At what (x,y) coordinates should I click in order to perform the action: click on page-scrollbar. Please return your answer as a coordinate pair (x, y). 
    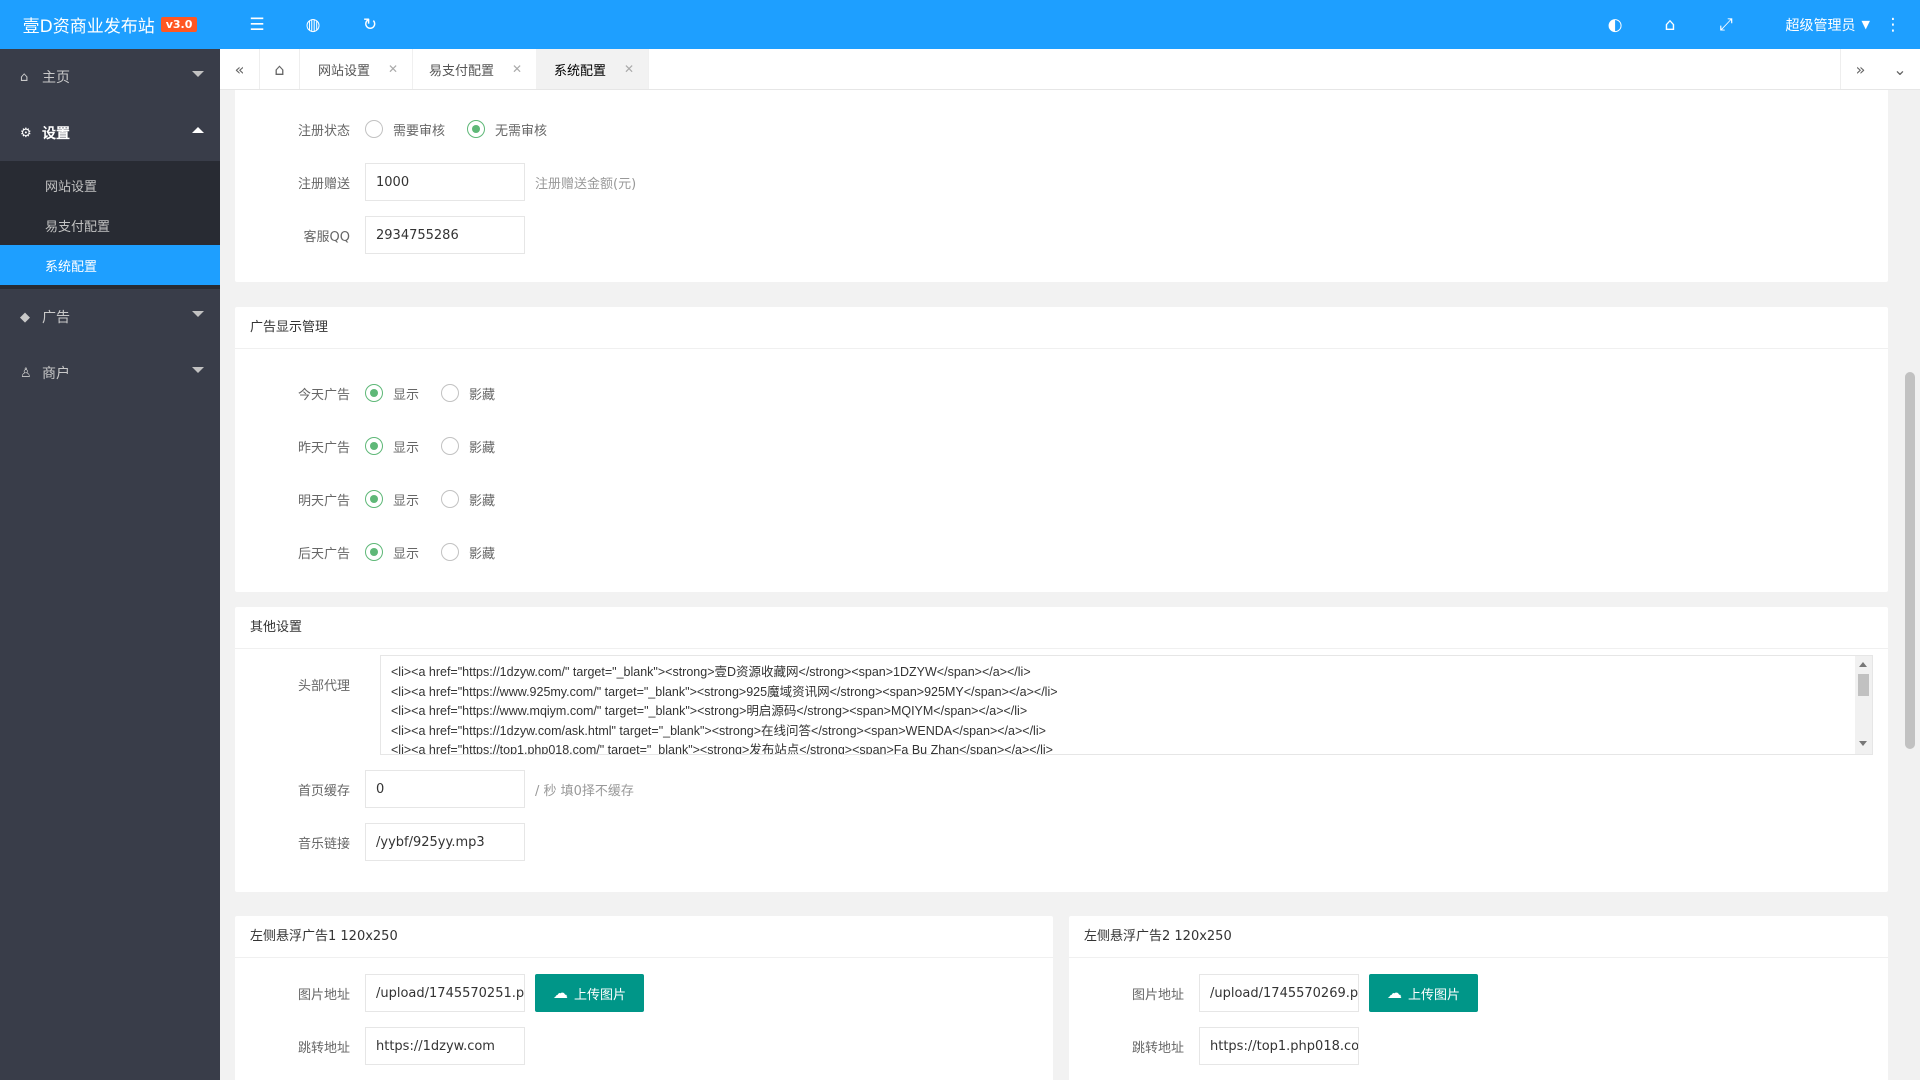
    Looking at the image, I should click on (1910, 585).